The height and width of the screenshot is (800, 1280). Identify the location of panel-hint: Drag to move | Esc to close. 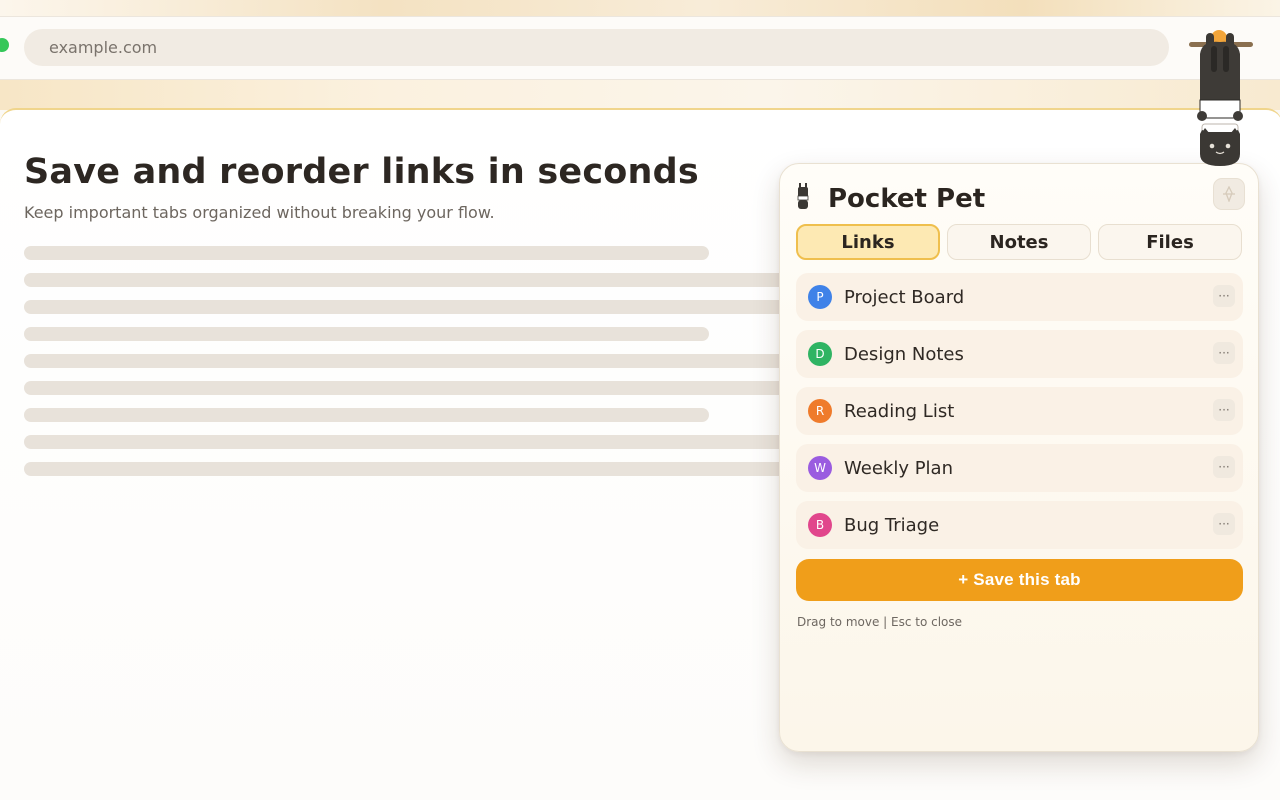
(880, 622).